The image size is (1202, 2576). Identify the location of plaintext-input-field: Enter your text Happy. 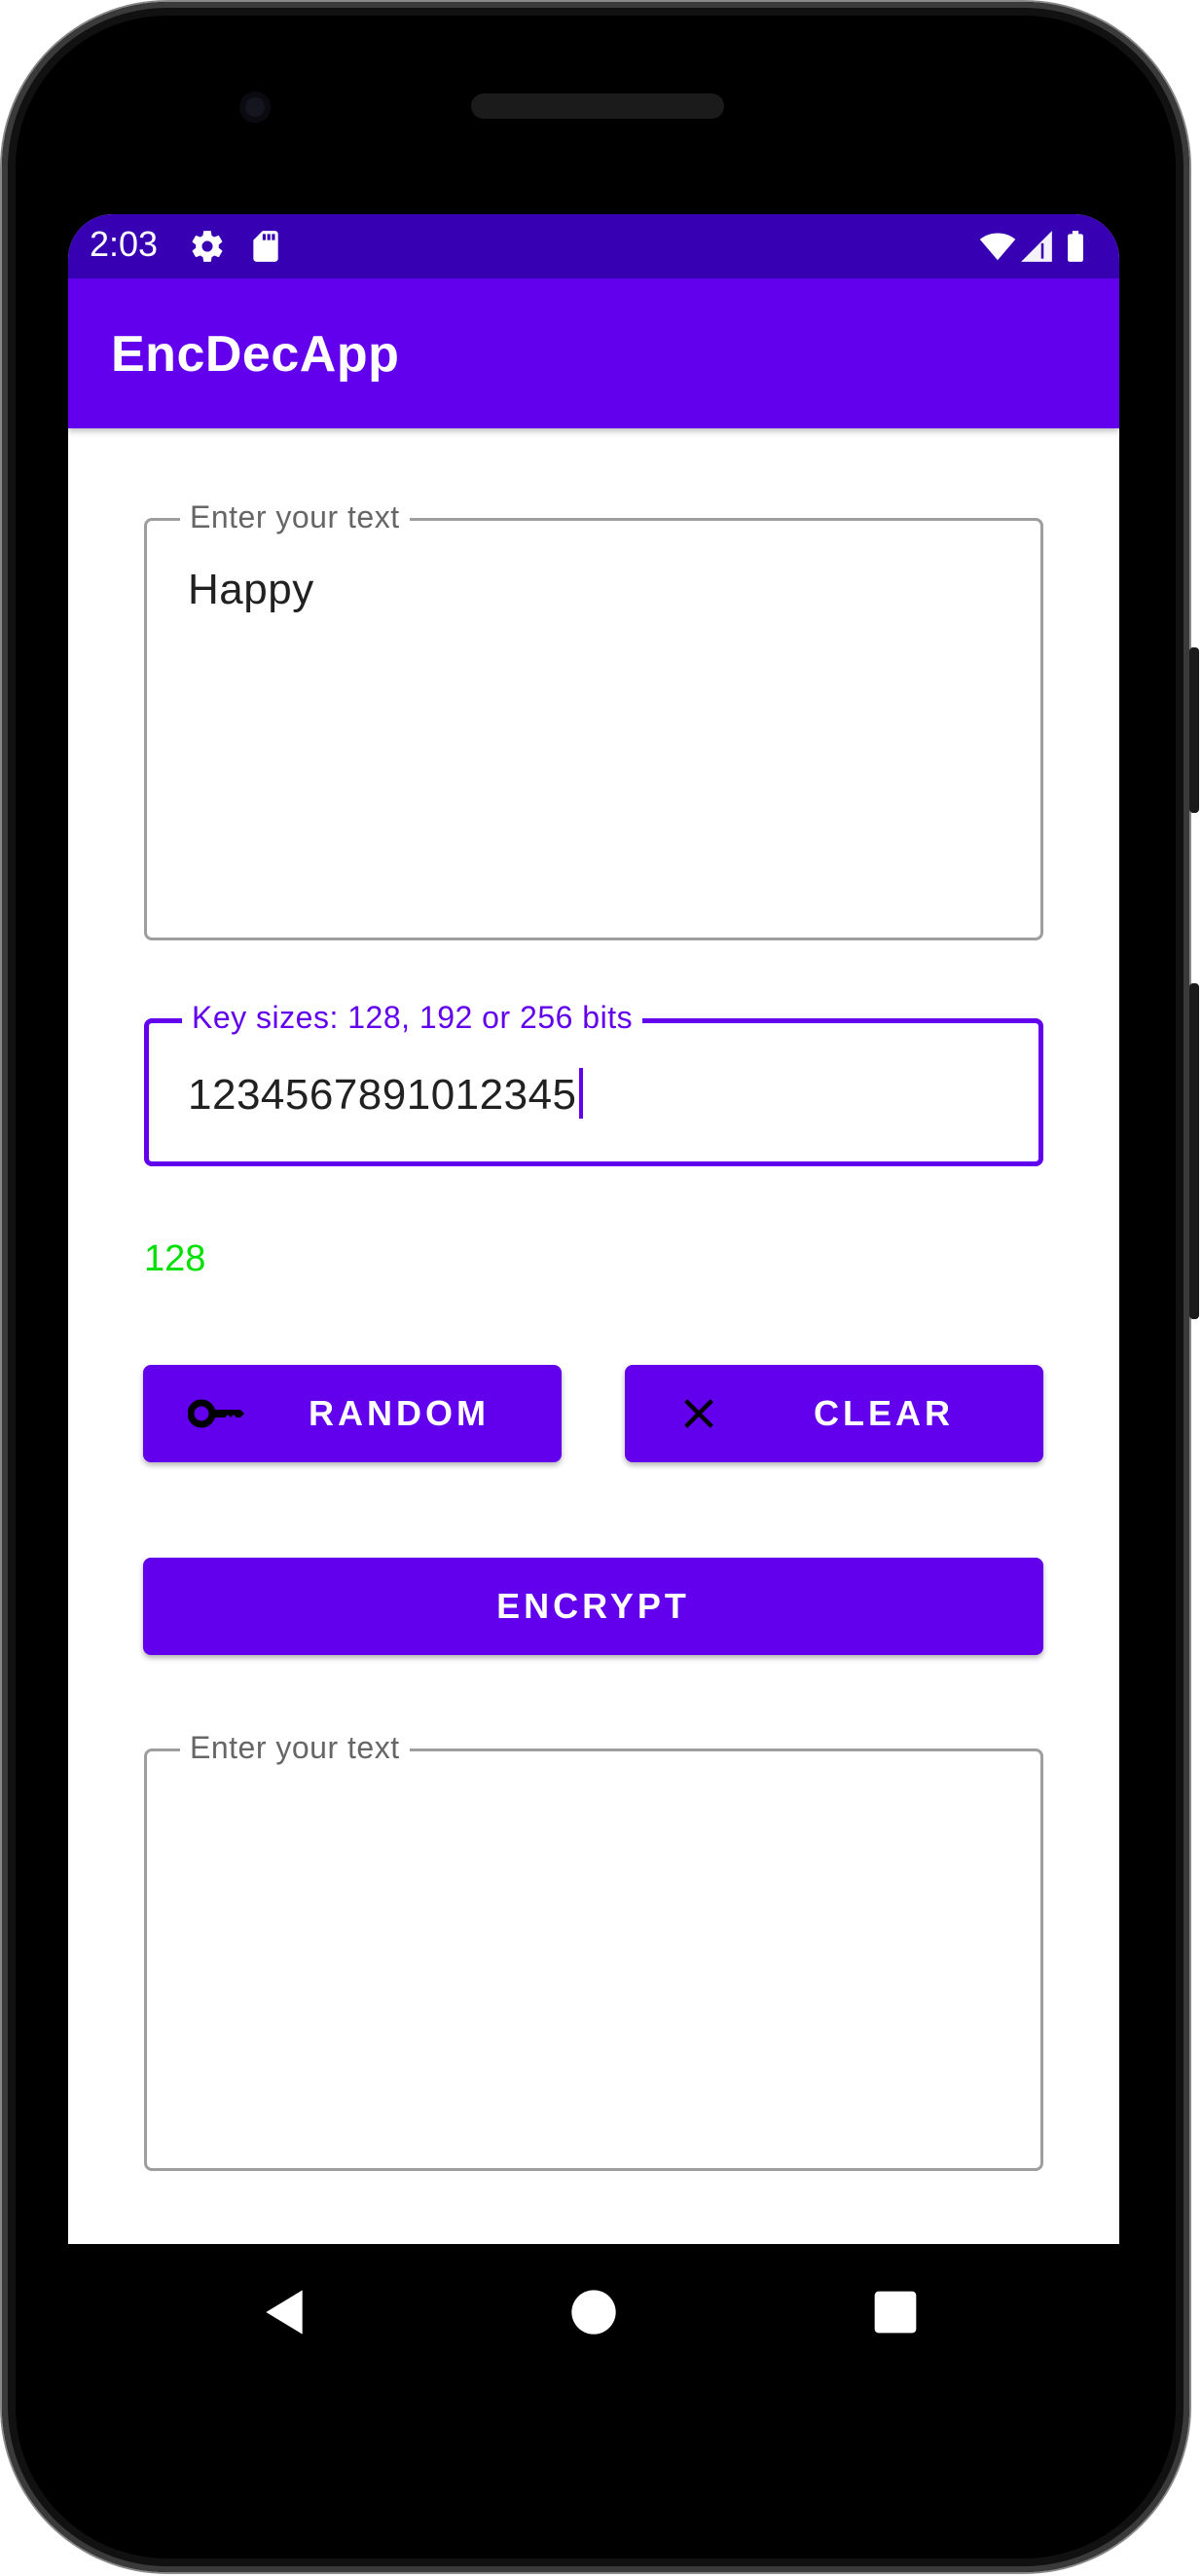
(593, 719).